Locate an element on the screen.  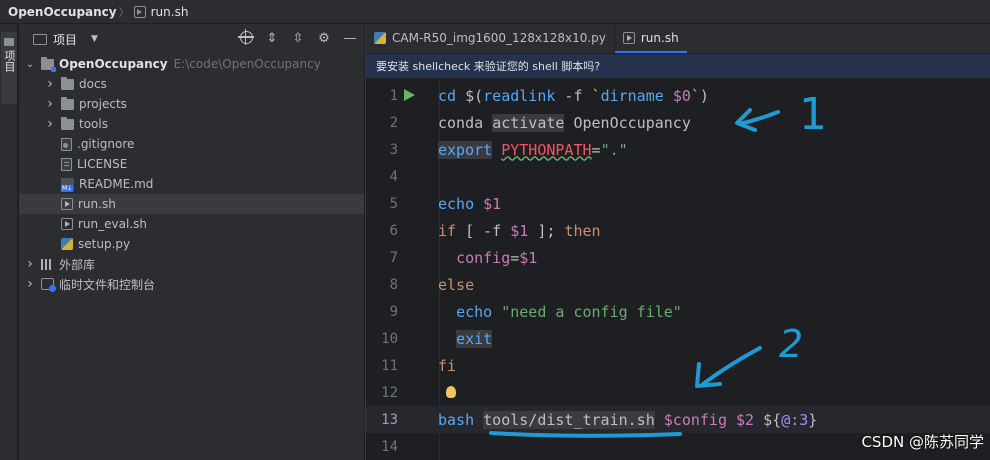
token: exit is located at coordinates (474, 338).